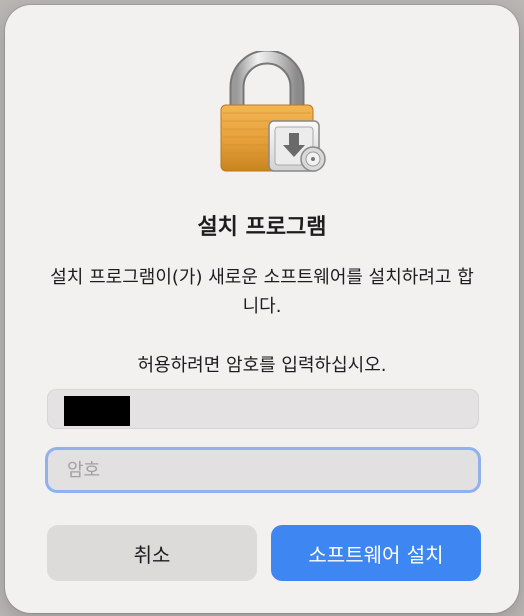 This screenshot has width=524, height=616. What do you see at coordinates (262, 292) in the screenshot?
I see `dialog-message: 설치 프로그램이(가) 새로운 소프트웨어를 설치하려고 합니다.` at bounding box center [262, 292].